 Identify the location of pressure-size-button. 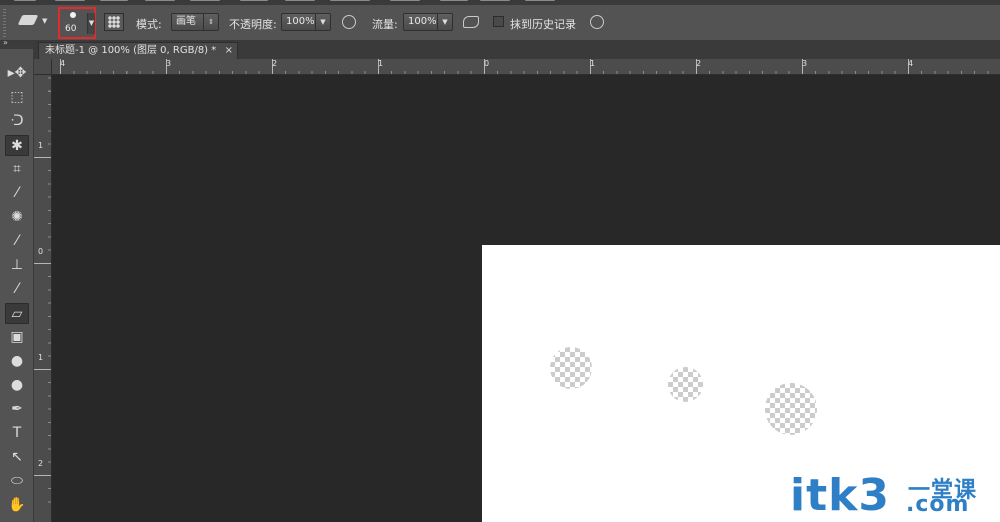
(597, 23).